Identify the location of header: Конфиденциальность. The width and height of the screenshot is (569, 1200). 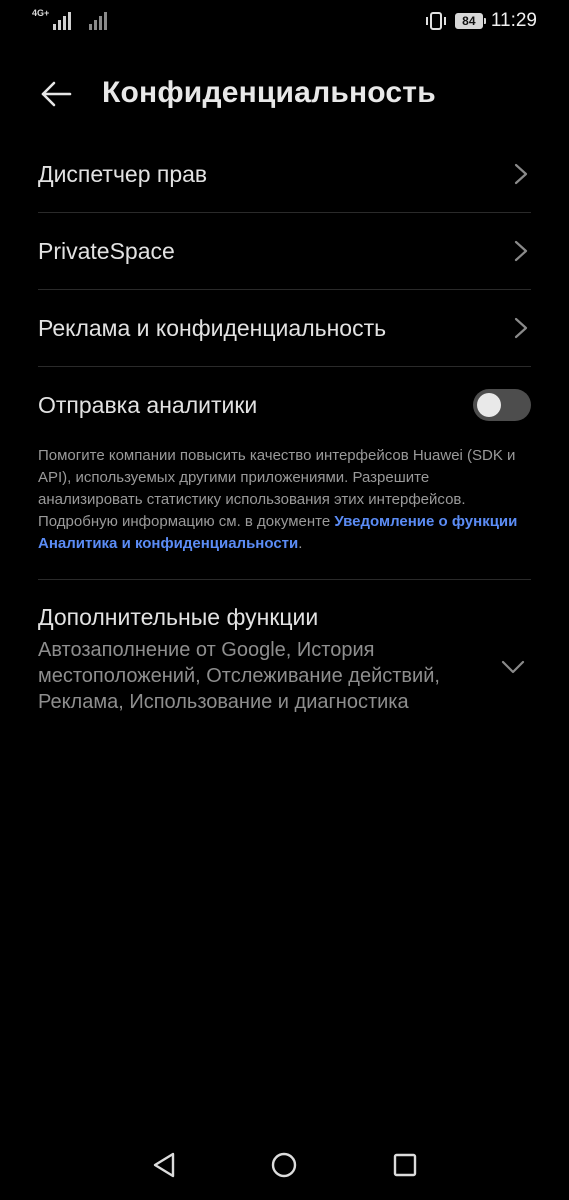
(284, 94).